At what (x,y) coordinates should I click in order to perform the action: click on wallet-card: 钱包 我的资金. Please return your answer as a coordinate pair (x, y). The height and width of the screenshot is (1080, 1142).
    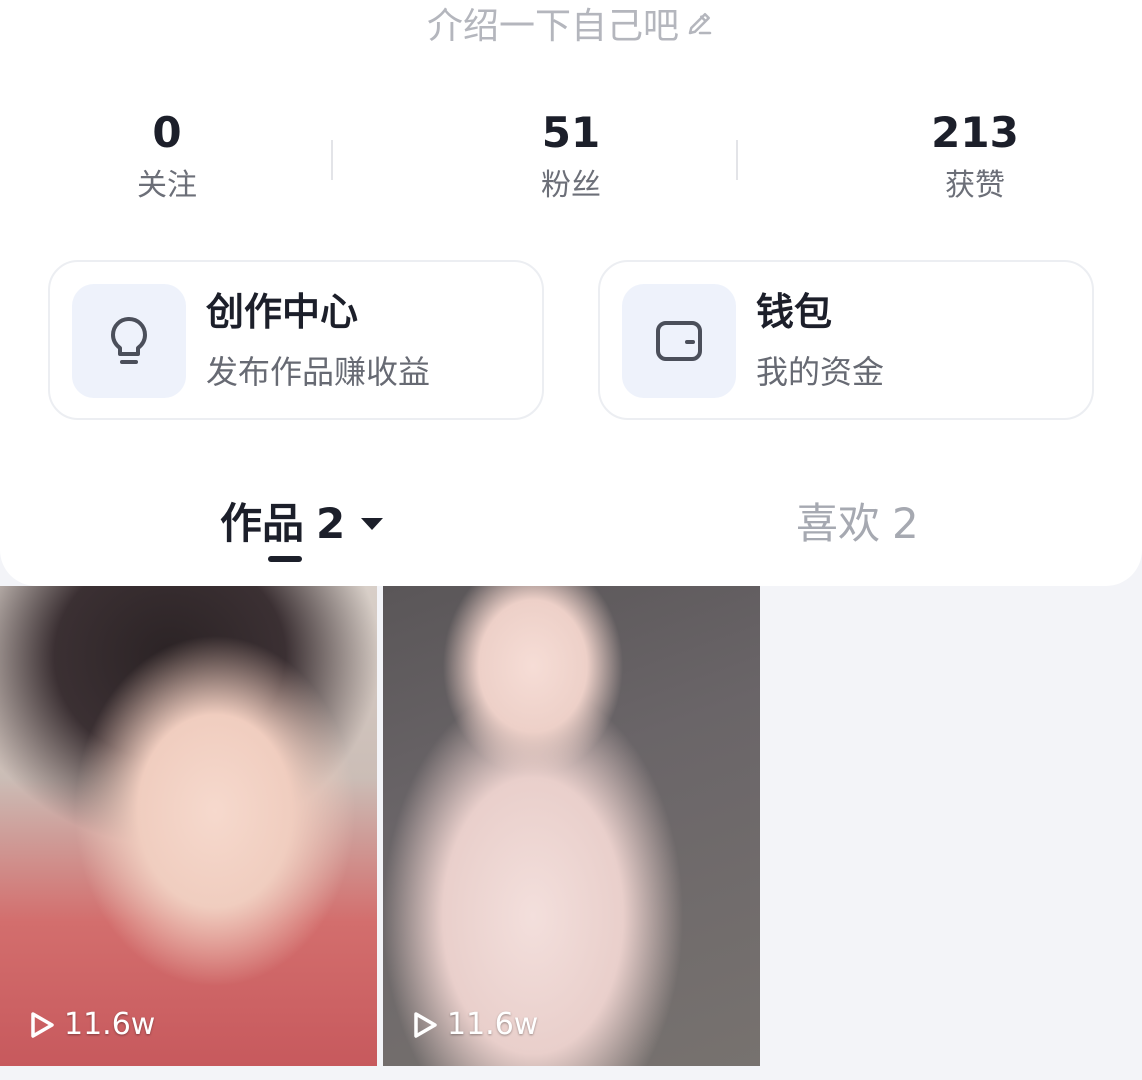
    Looking at the image, I should click on (846, 340).